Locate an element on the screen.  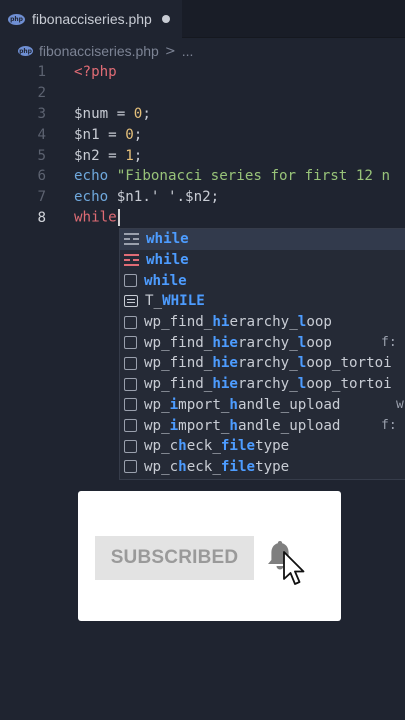
number-token: 0 is located at coordinates (129, 134).